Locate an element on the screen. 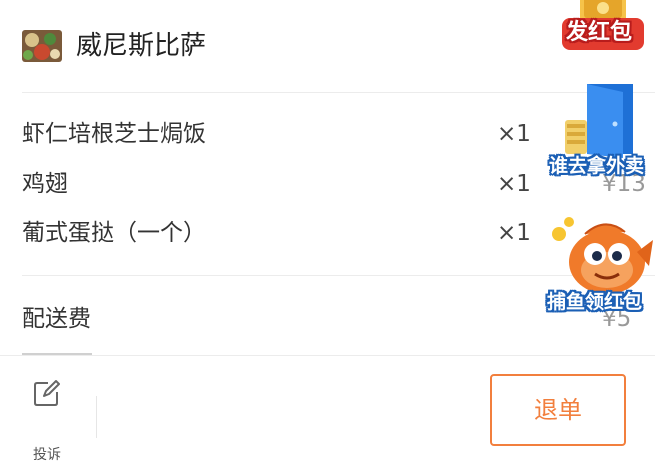 The image size is (655, 474). send-red-packet-promo: 发红包 is located at coordinates (603, 26).